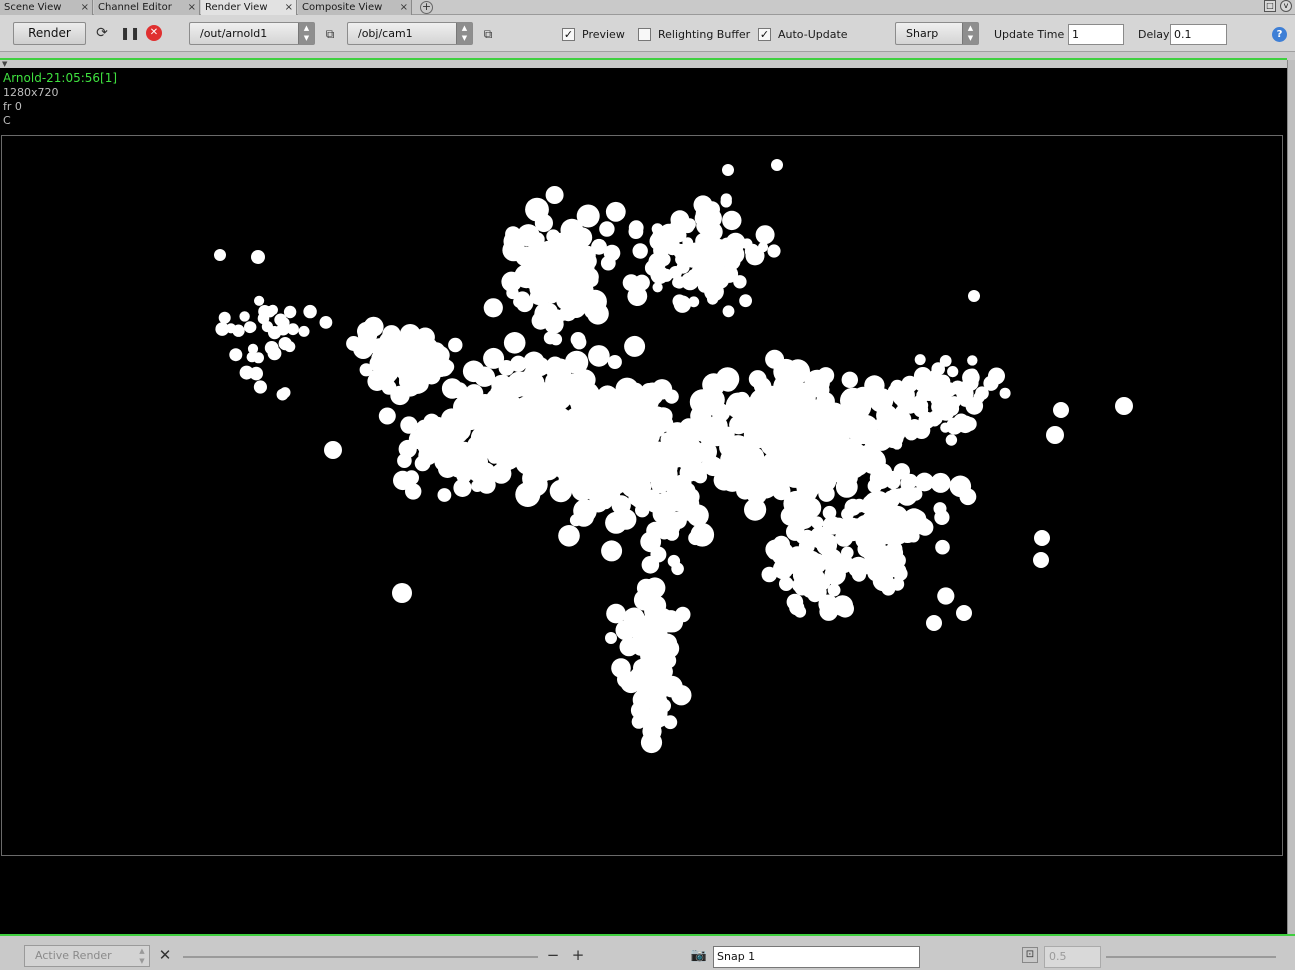 This screenshot has width=1295, height=970. I want to click on auto-update-checkbox: ✓, so click(764, 34).